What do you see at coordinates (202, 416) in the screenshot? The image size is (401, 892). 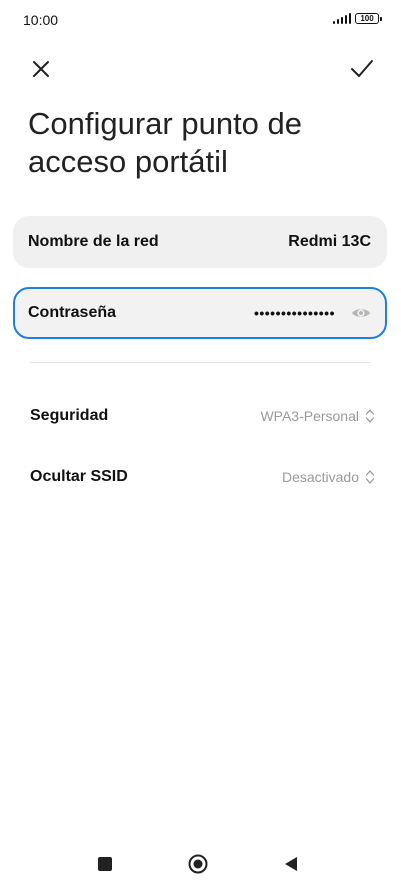 I see `security-row: Seguridad WPA3-Personal` at bounding box center [202, 416].